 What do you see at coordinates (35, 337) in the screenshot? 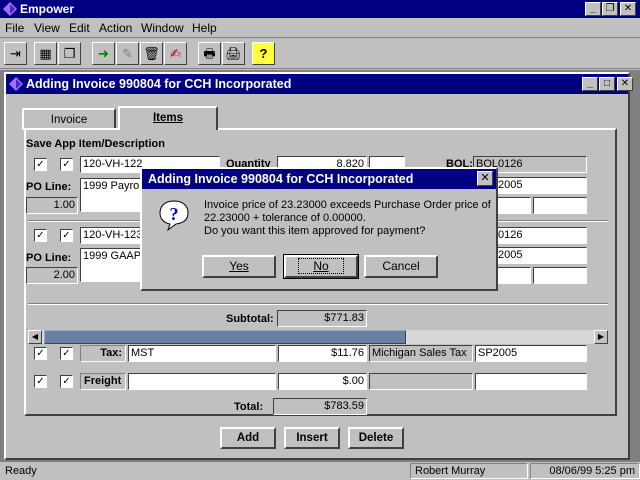
I see `scroll-left-icon: ◀` at bounding box center [35, 337].